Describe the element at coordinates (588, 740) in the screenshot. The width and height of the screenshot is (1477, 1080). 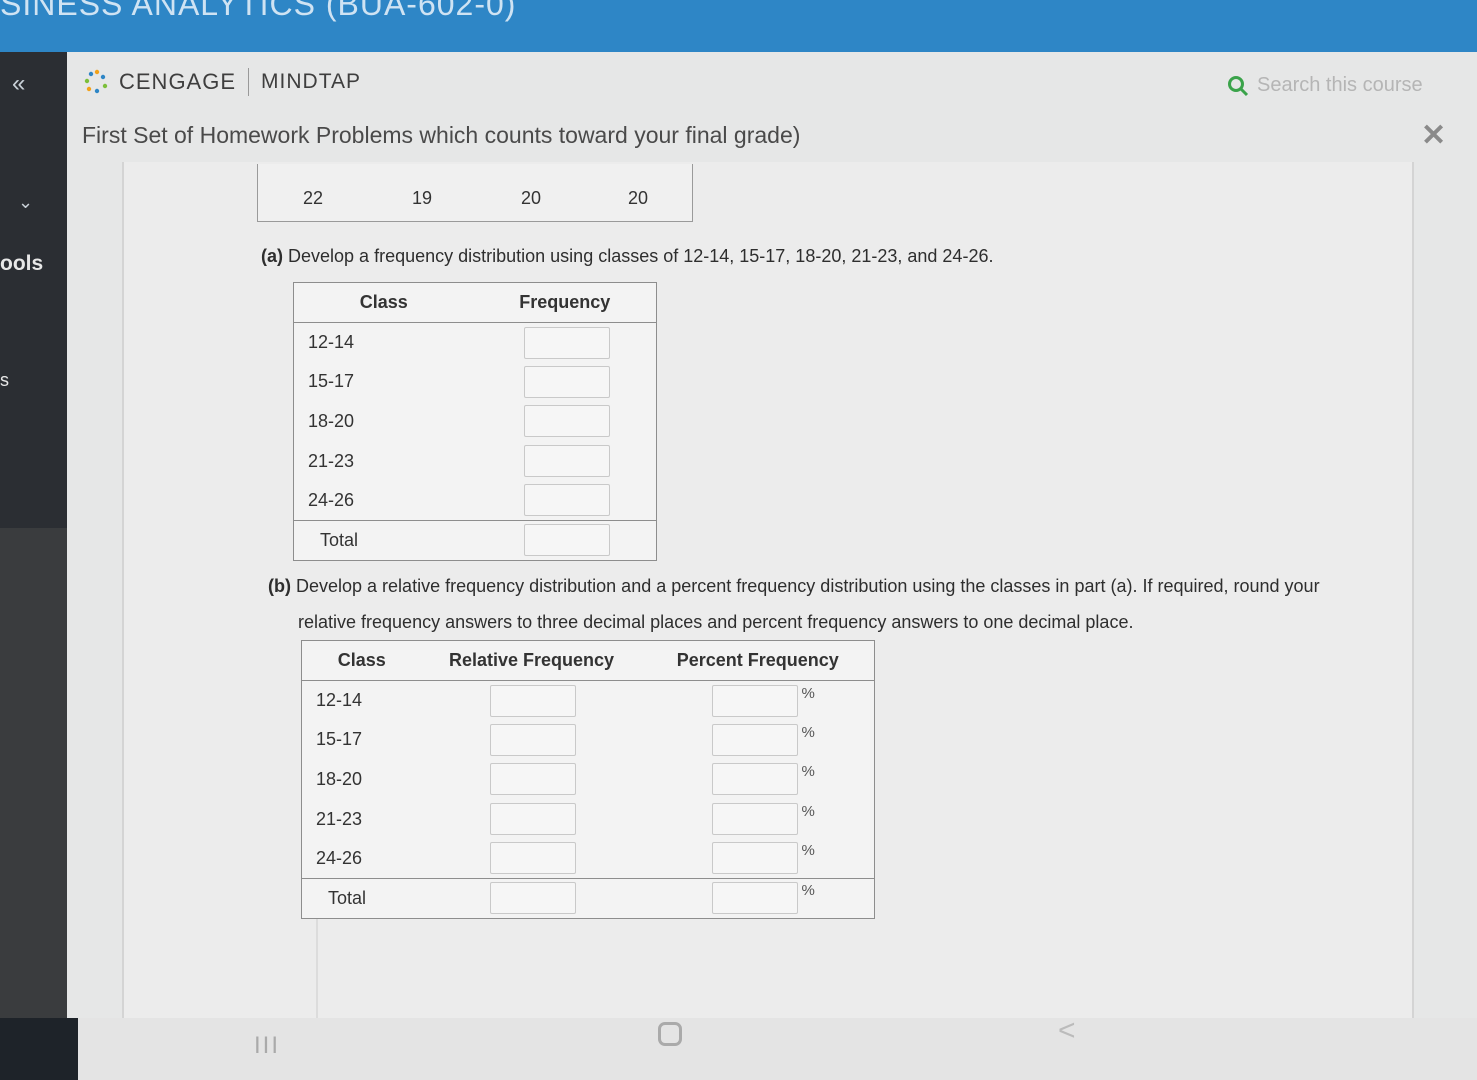
I see `table-row: 15-17%` at that location.